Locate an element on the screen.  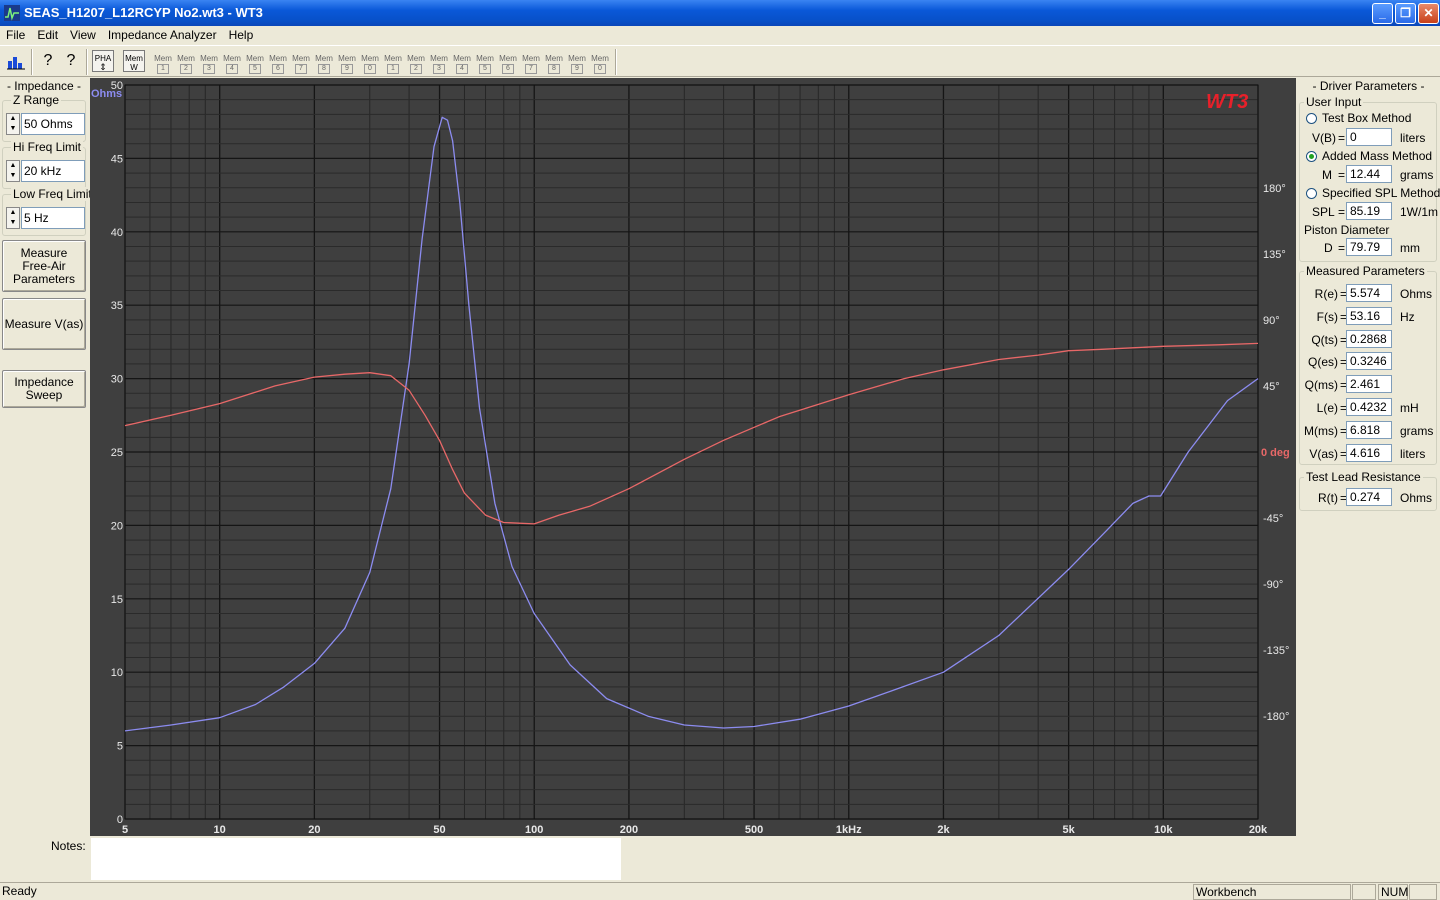
menu-impedance-analyzer: Impedance Analyzer is located at coordinates (162, 34).